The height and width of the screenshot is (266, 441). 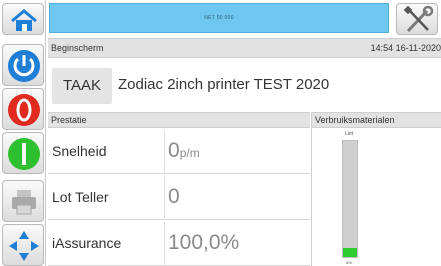 I want to click on speed-row: Snelheid 0p/m, so click(x=179, y=152).